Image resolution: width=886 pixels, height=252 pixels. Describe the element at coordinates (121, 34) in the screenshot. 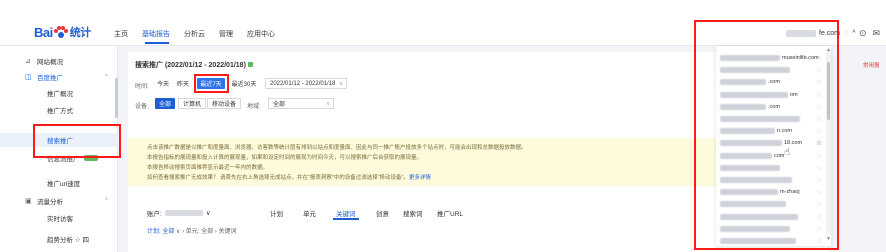

I see `nav-home: 主页` at that location.